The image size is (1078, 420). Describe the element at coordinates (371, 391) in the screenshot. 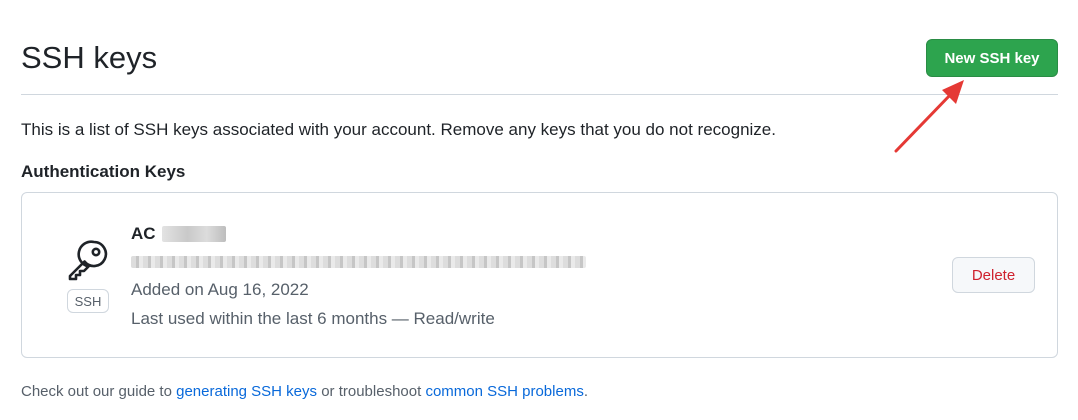

I see `footer-middle: or troubleshoot` at that location.